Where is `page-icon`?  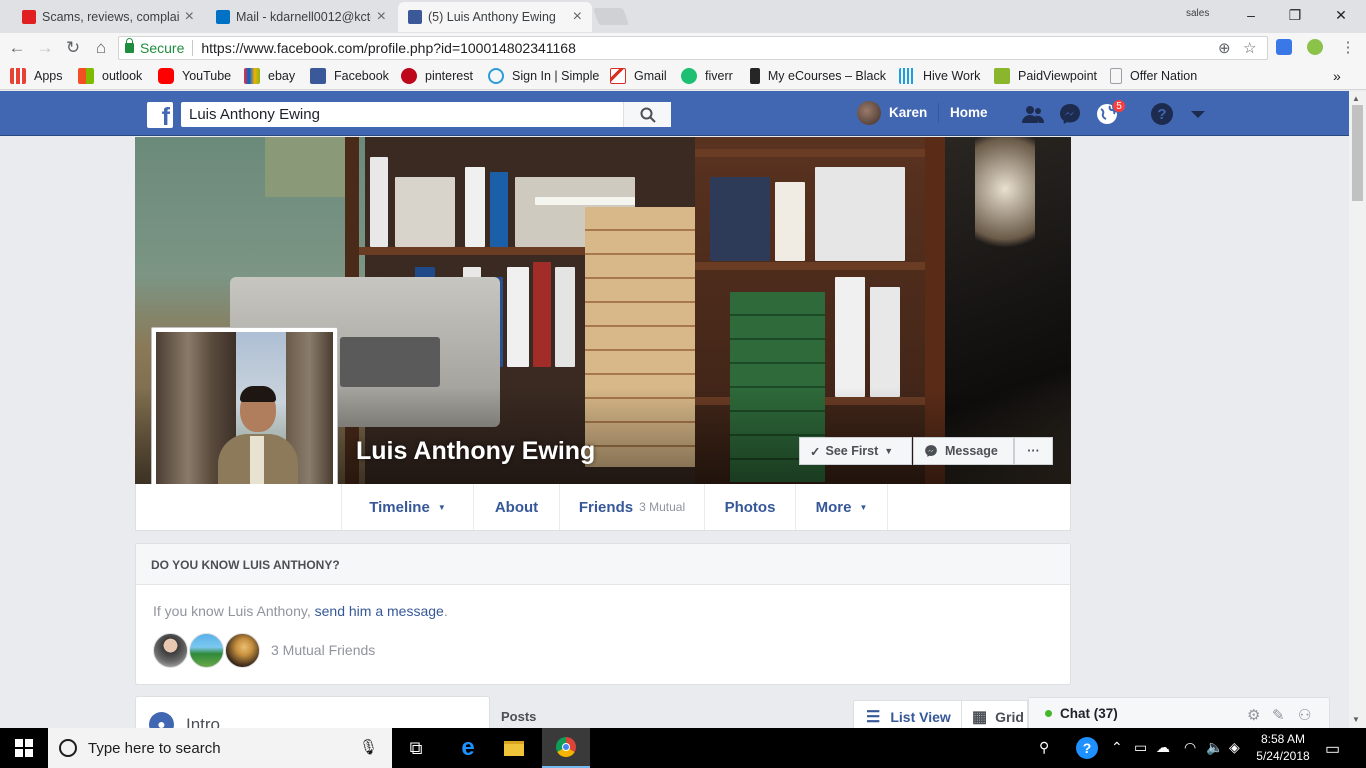 page-icon is located at coordinates (1116, 76).